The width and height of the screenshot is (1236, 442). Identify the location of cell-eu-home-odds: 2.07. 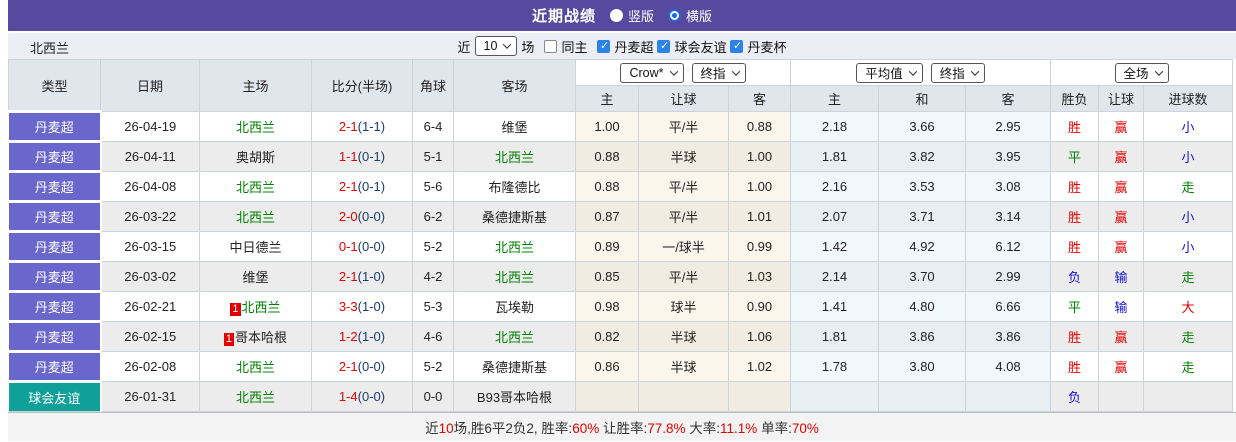
(835, 216).